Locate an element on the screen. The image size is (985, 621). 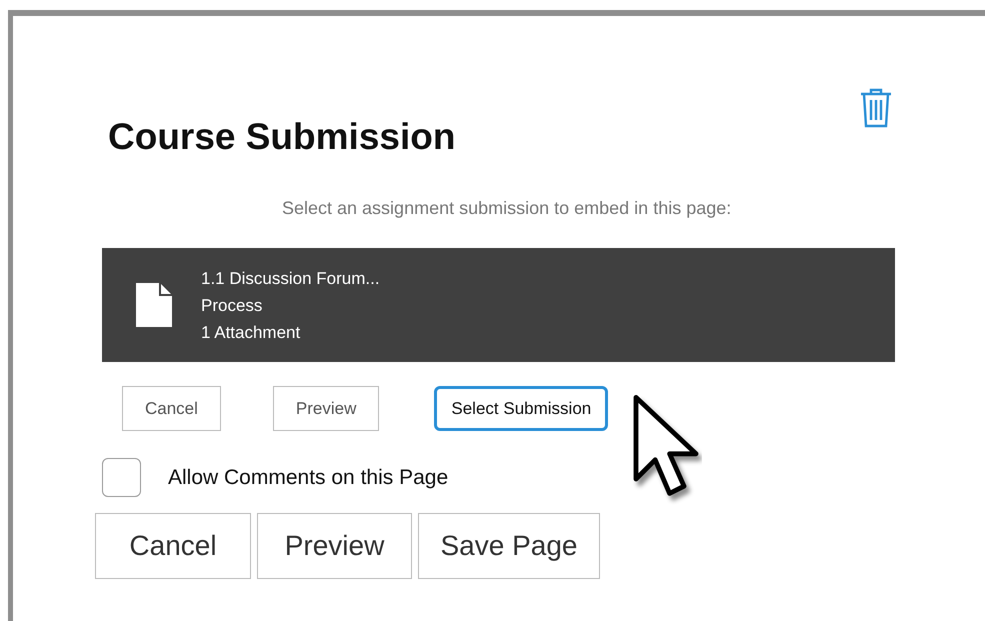
checkbox-label: Allow Comments on this Page is located at coordinates (308, 477).